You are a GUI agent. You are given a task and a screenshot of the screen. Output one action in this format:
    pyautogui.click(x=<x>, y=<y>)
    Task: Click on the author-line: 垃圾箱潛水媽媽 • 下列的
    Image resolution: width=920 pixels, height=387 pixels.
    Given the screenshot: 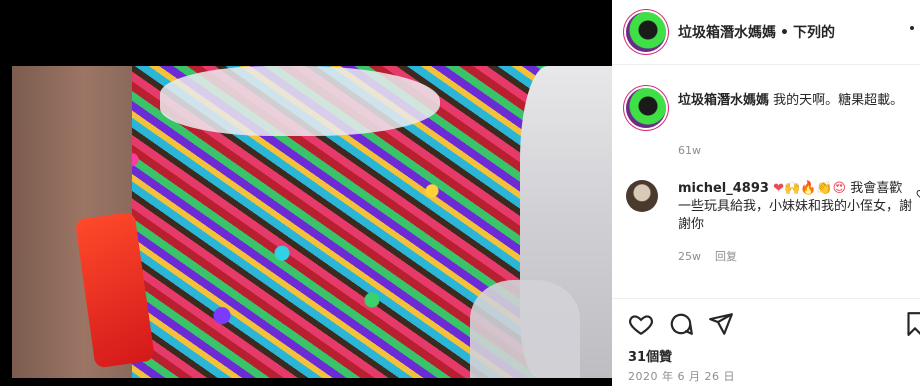 What is the action you would take?
    pyautogui.click(x=756, y=32)
    